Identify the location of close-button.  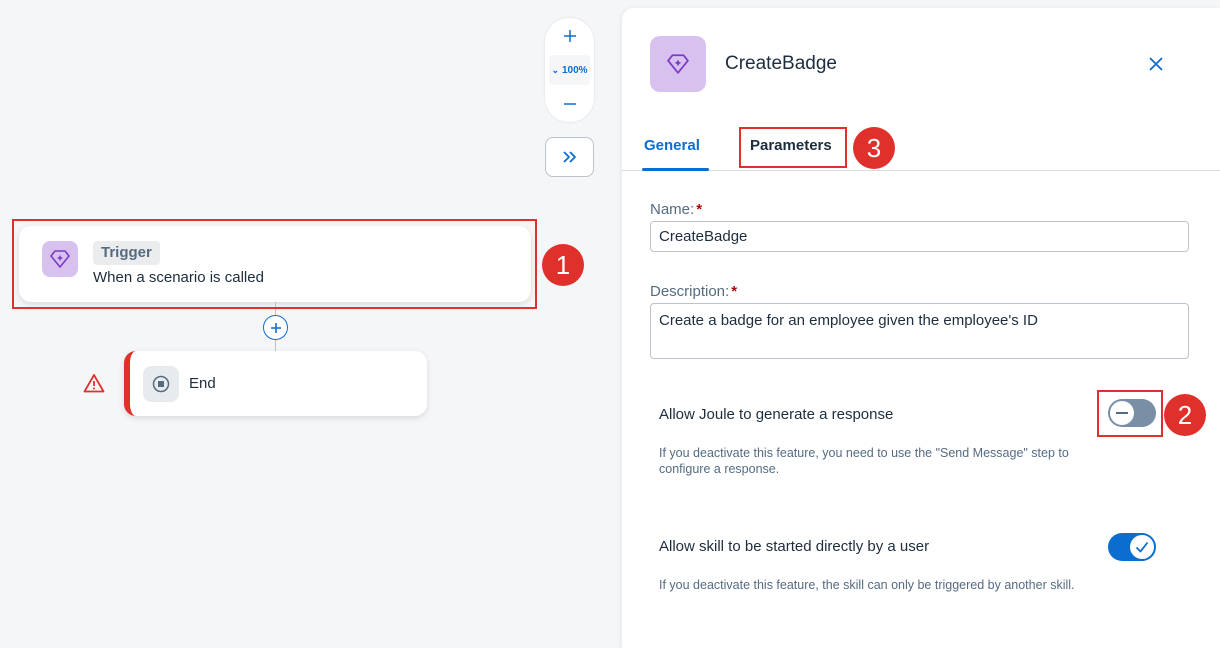
(1156, 64).